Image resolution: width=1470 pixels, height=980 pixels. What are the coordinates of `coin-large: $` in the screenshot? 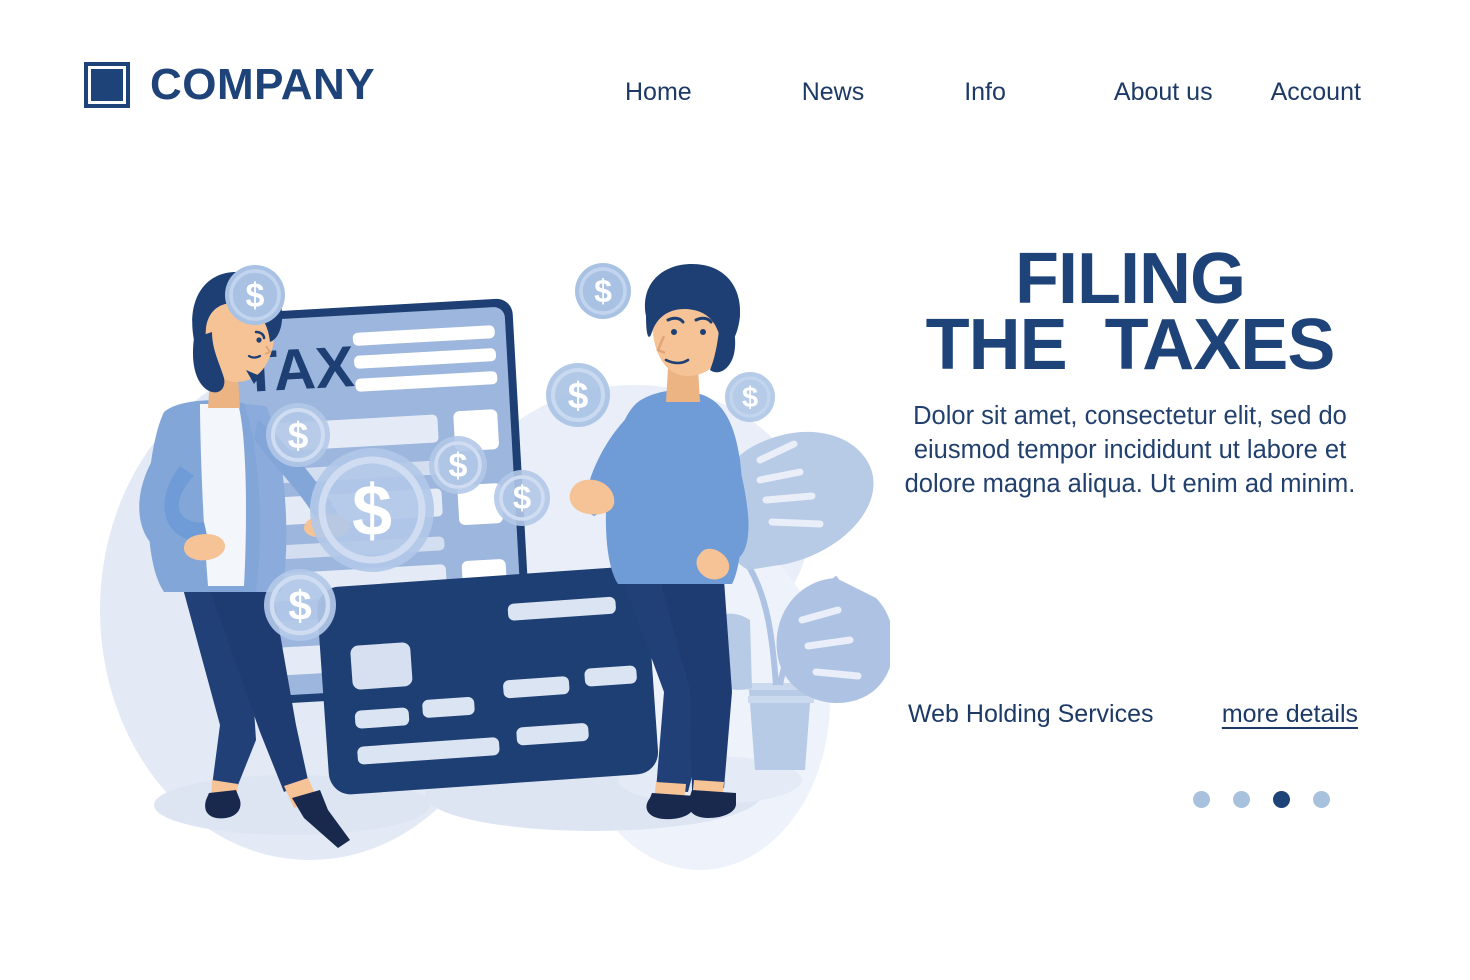 It's located at (372, 510).